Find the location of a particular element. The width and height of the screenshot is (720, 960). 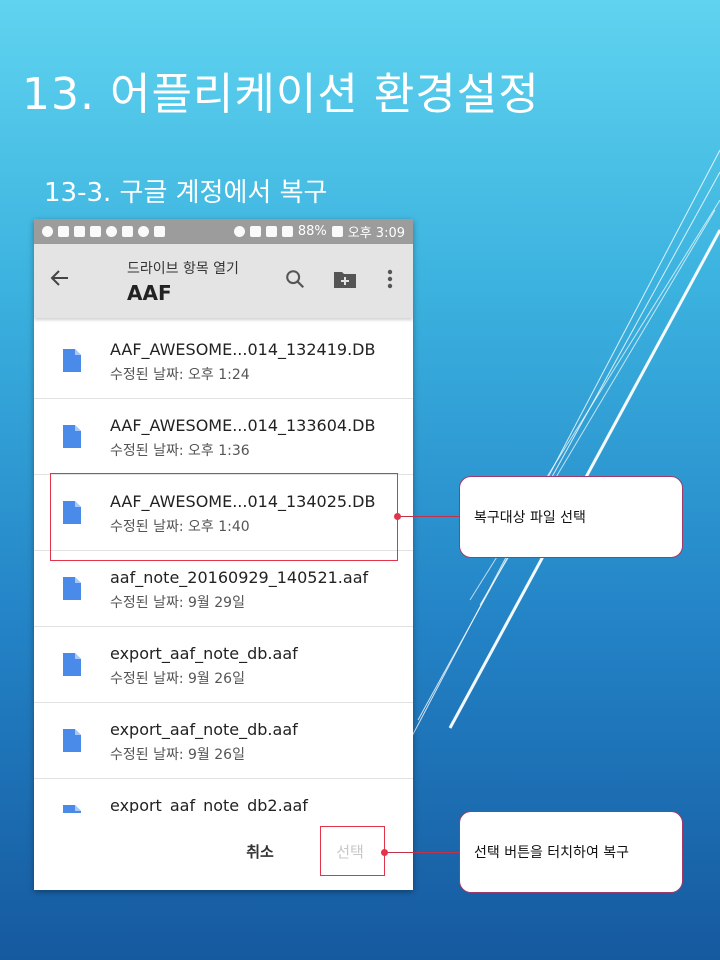

slide-title: 13. 어플리케이션 환경설정 is located at coordinates (281, 94).